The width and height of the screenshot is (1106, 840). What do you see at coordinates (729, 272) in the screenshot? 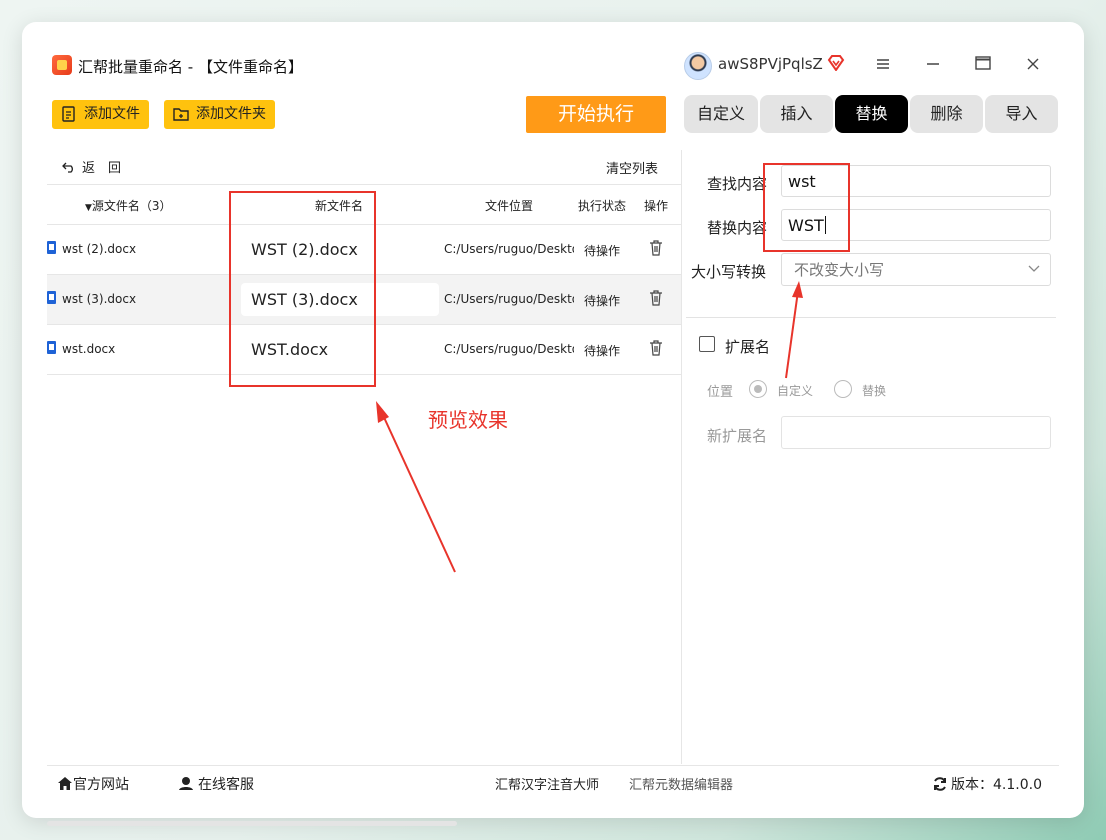
I see `case-label: 大小写转换` at bounding box center [729, 272].